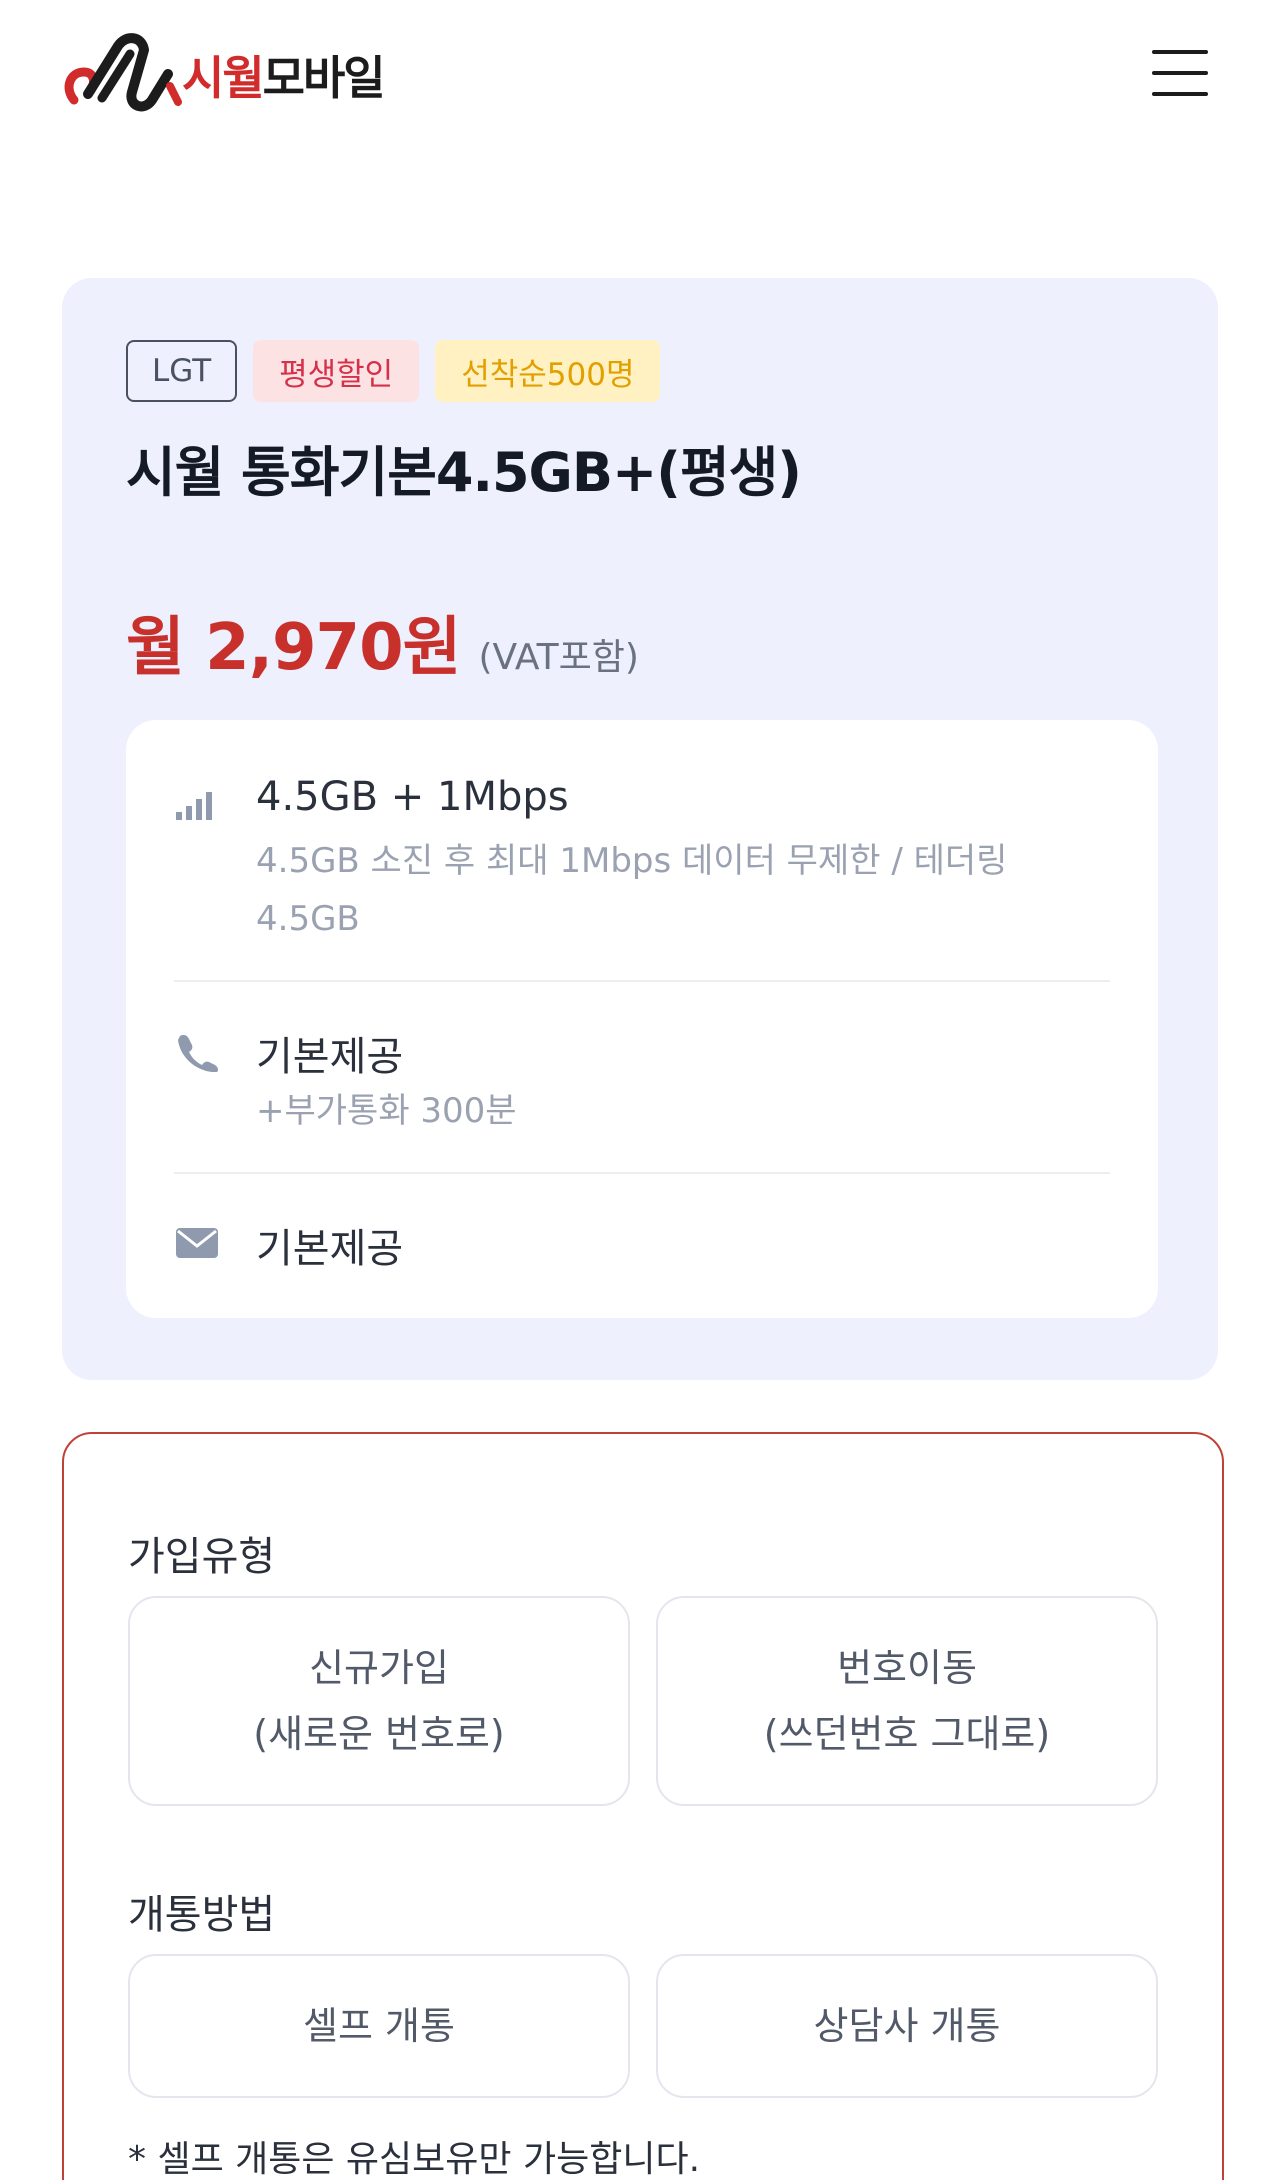 The height and width of the screenshot is (2180, 1280). What do you see at coordinates (123, 72) in the screenshot?
I see `siwol-logo-icon` at bounding box center [123, 72].